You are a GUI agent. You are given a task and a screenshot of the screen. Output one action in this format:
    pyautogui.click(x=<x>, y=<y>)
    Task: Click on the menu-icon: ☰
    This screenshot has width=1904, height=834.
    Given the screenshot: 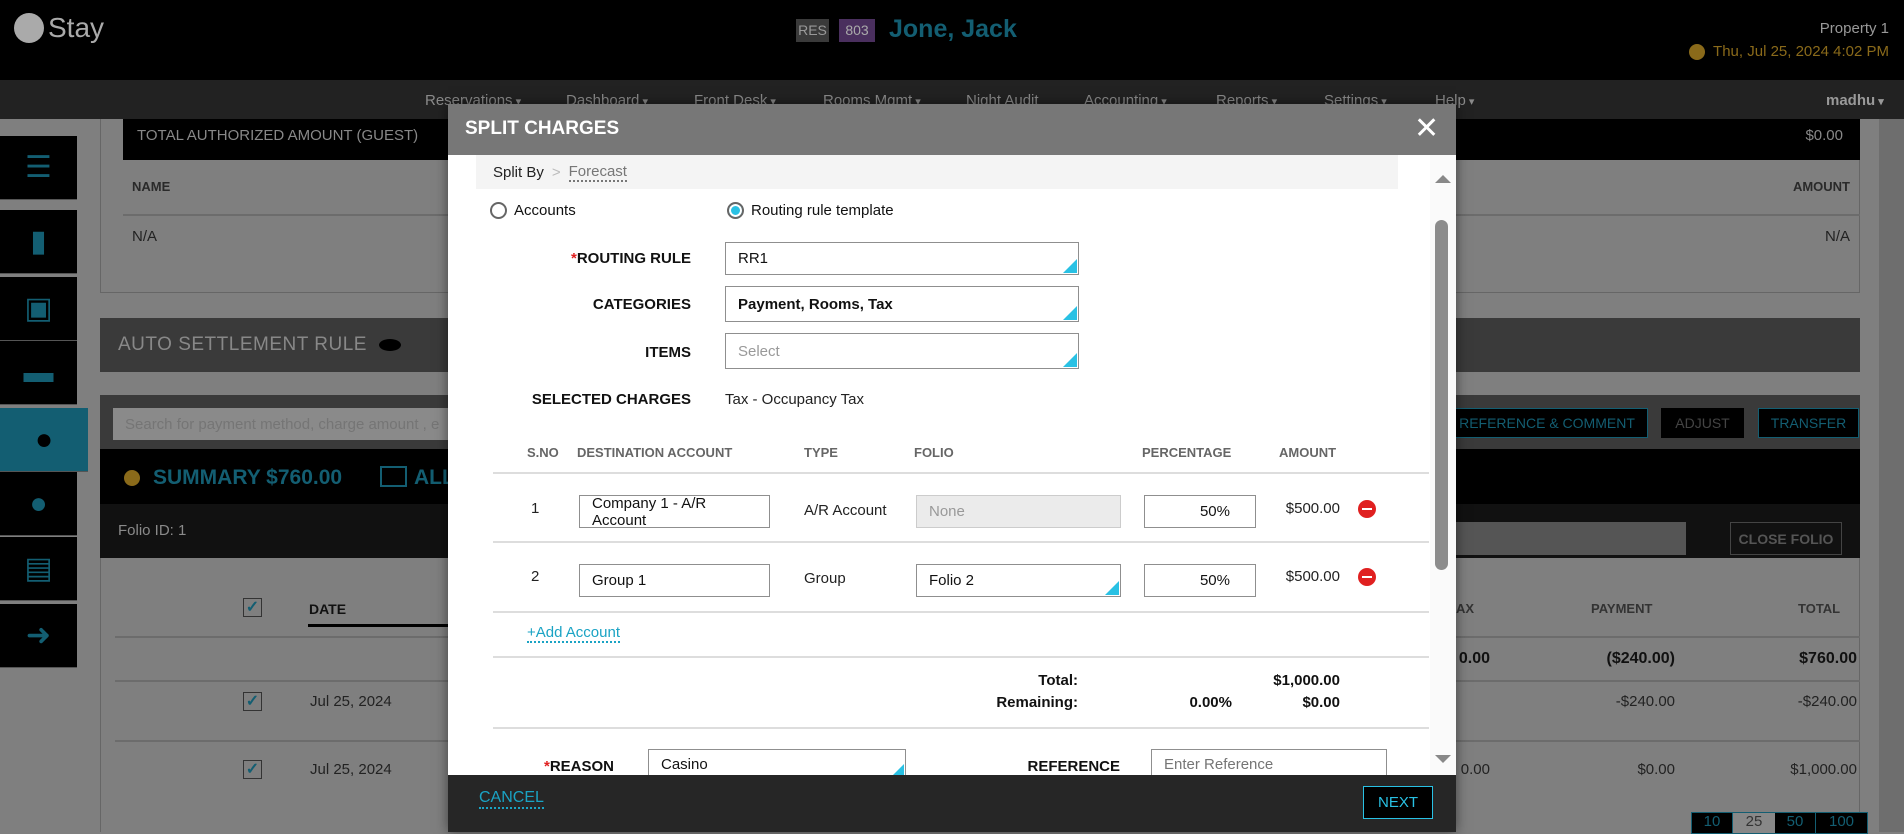 What is the action you would take?
    pyautogui.click(x=38, y=168)
    